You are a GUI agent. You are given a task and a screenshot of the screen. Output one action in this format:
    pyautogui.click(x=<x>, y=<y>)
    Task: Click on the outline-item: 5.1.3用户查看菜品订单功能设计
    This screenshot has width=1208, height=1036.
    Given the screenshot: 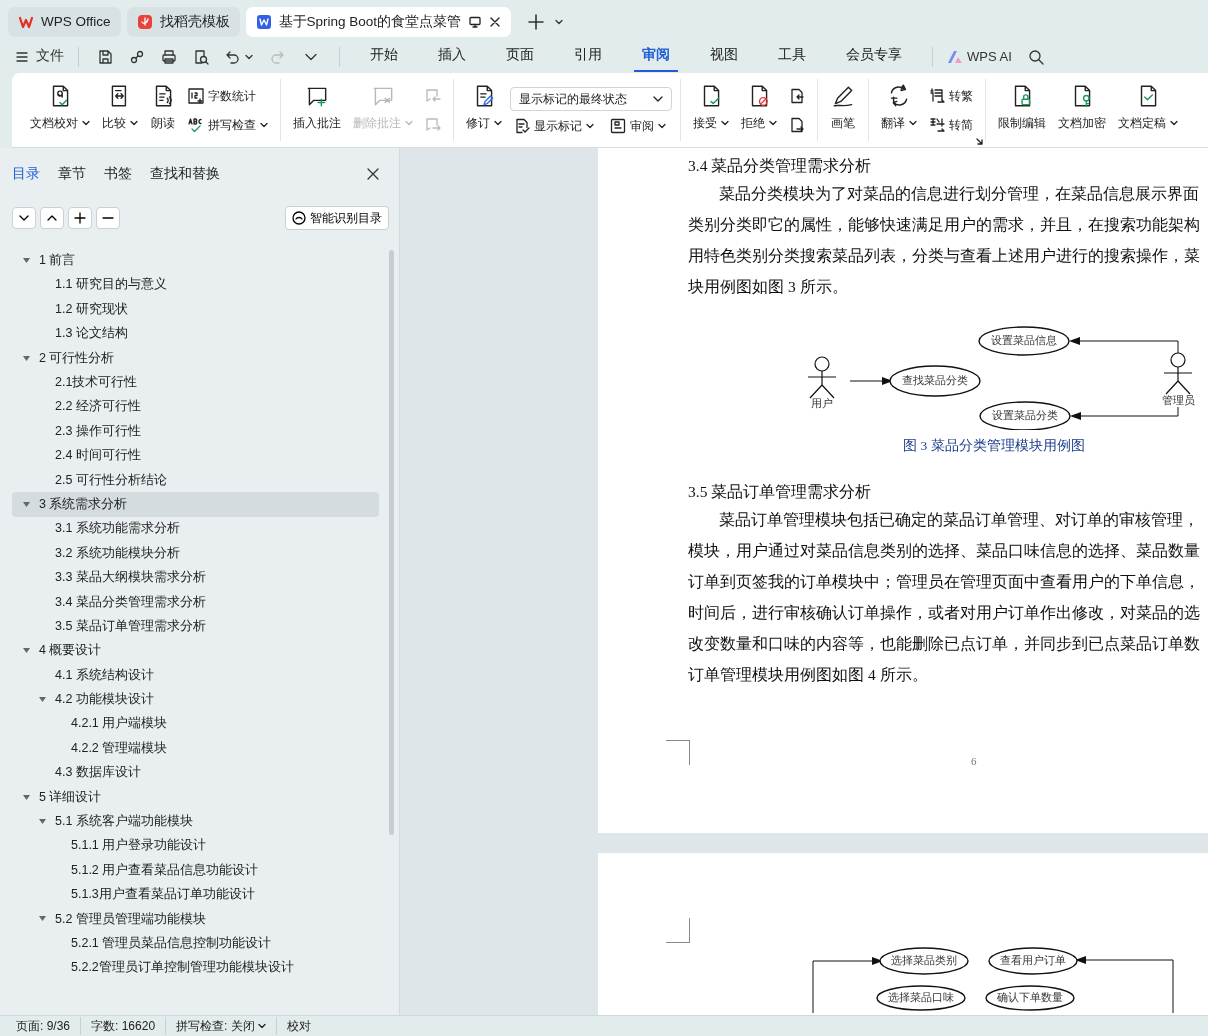 What is the action you would take?
    pyautogui.click(x=195, y=894)
    